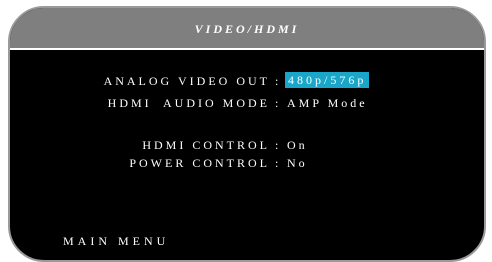 The width and height of the screenshot is (492, 262). I want to click on setting-row-power-control: POWER CONTROL, so click(135, 164).